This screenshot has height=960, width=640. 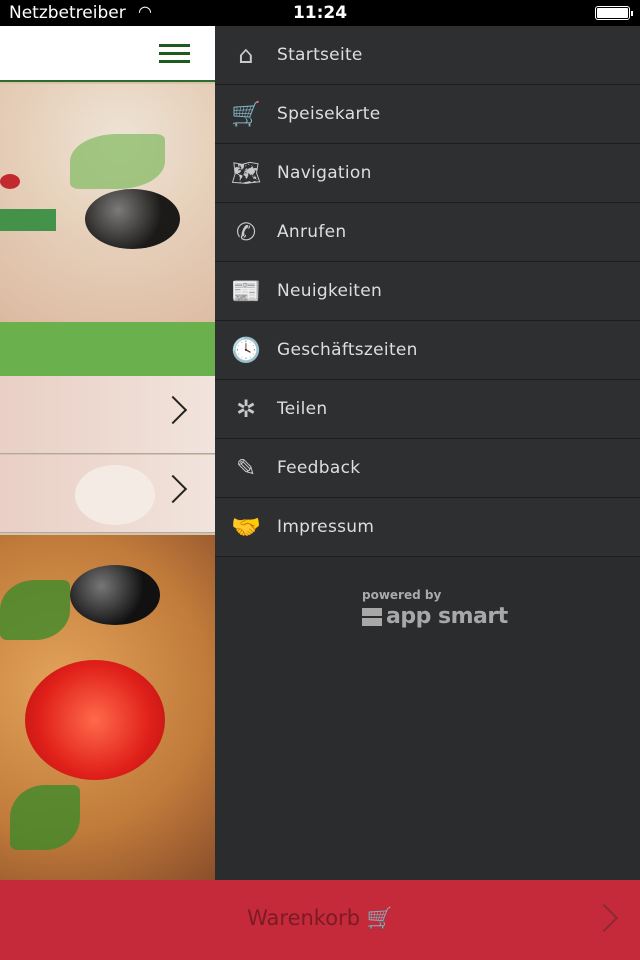 What do you see at coordinates (427, 173) in the screenshot?
I see `menu-item-navigation: 🗺 Navigation` at bounding box center [427, 173].